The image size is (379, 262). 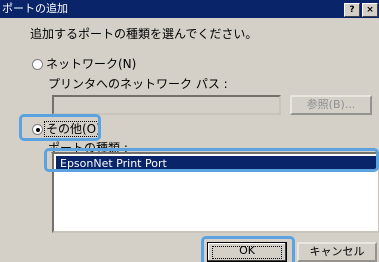 What do you see at coordinates (352, 10) in the screenshot?
I see `help-button: ?` at bounding box center [352, 10].